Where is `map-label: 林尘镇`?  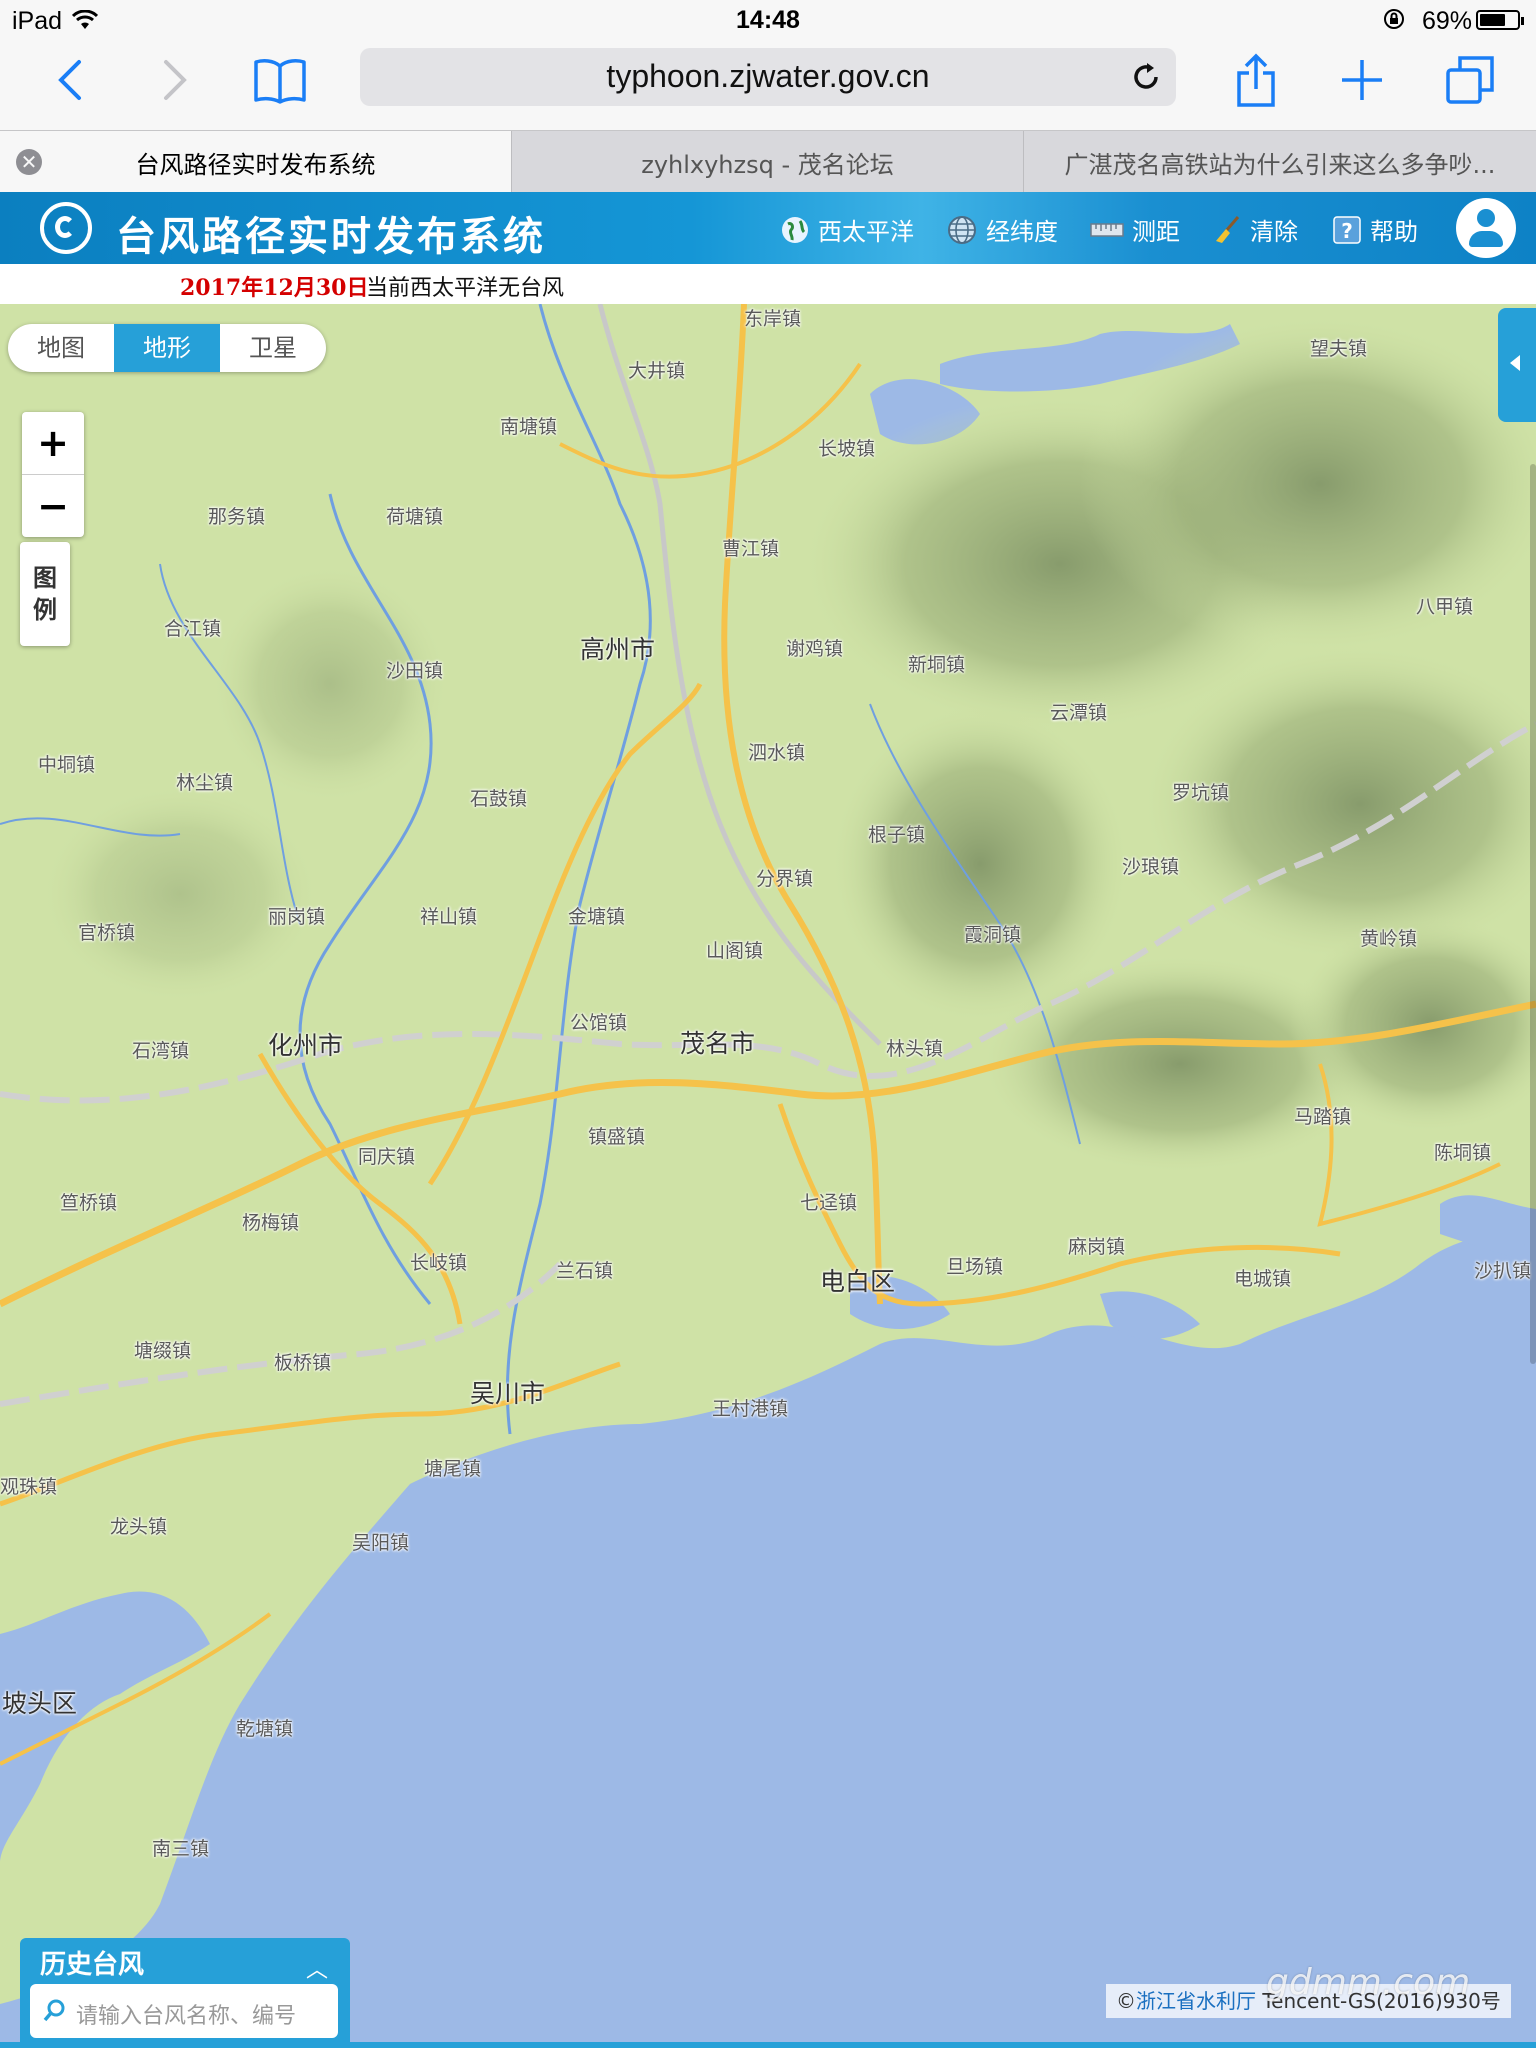
map-label: 林尘镇 is located at coordinates (205, 783).